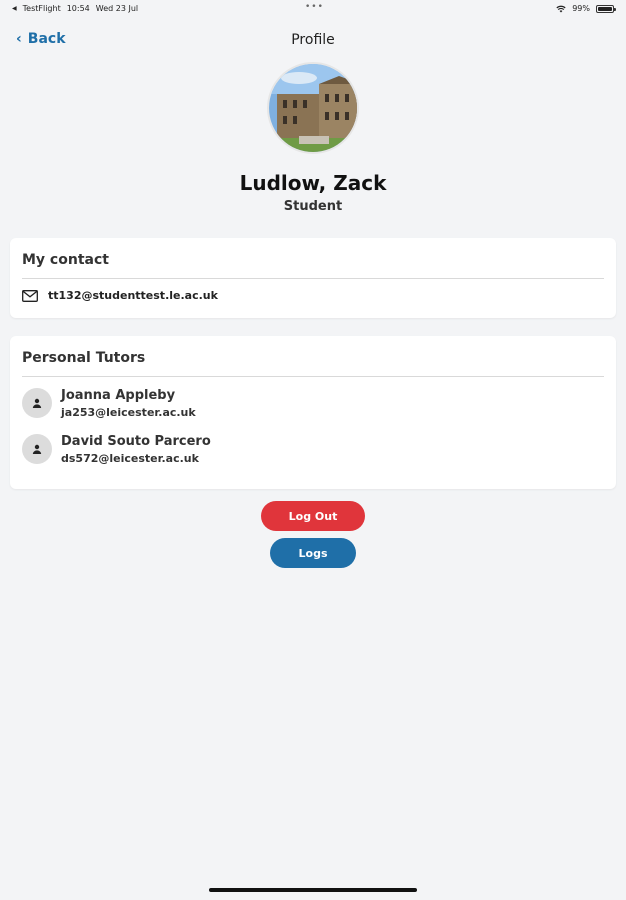 Image resolution: width=626 pixels, height=900 pixels. What do you see at coordinates (117, 8) in the screenshot?
I see `status-date: Wed 23 Jul` at bounding box center [117, 8].